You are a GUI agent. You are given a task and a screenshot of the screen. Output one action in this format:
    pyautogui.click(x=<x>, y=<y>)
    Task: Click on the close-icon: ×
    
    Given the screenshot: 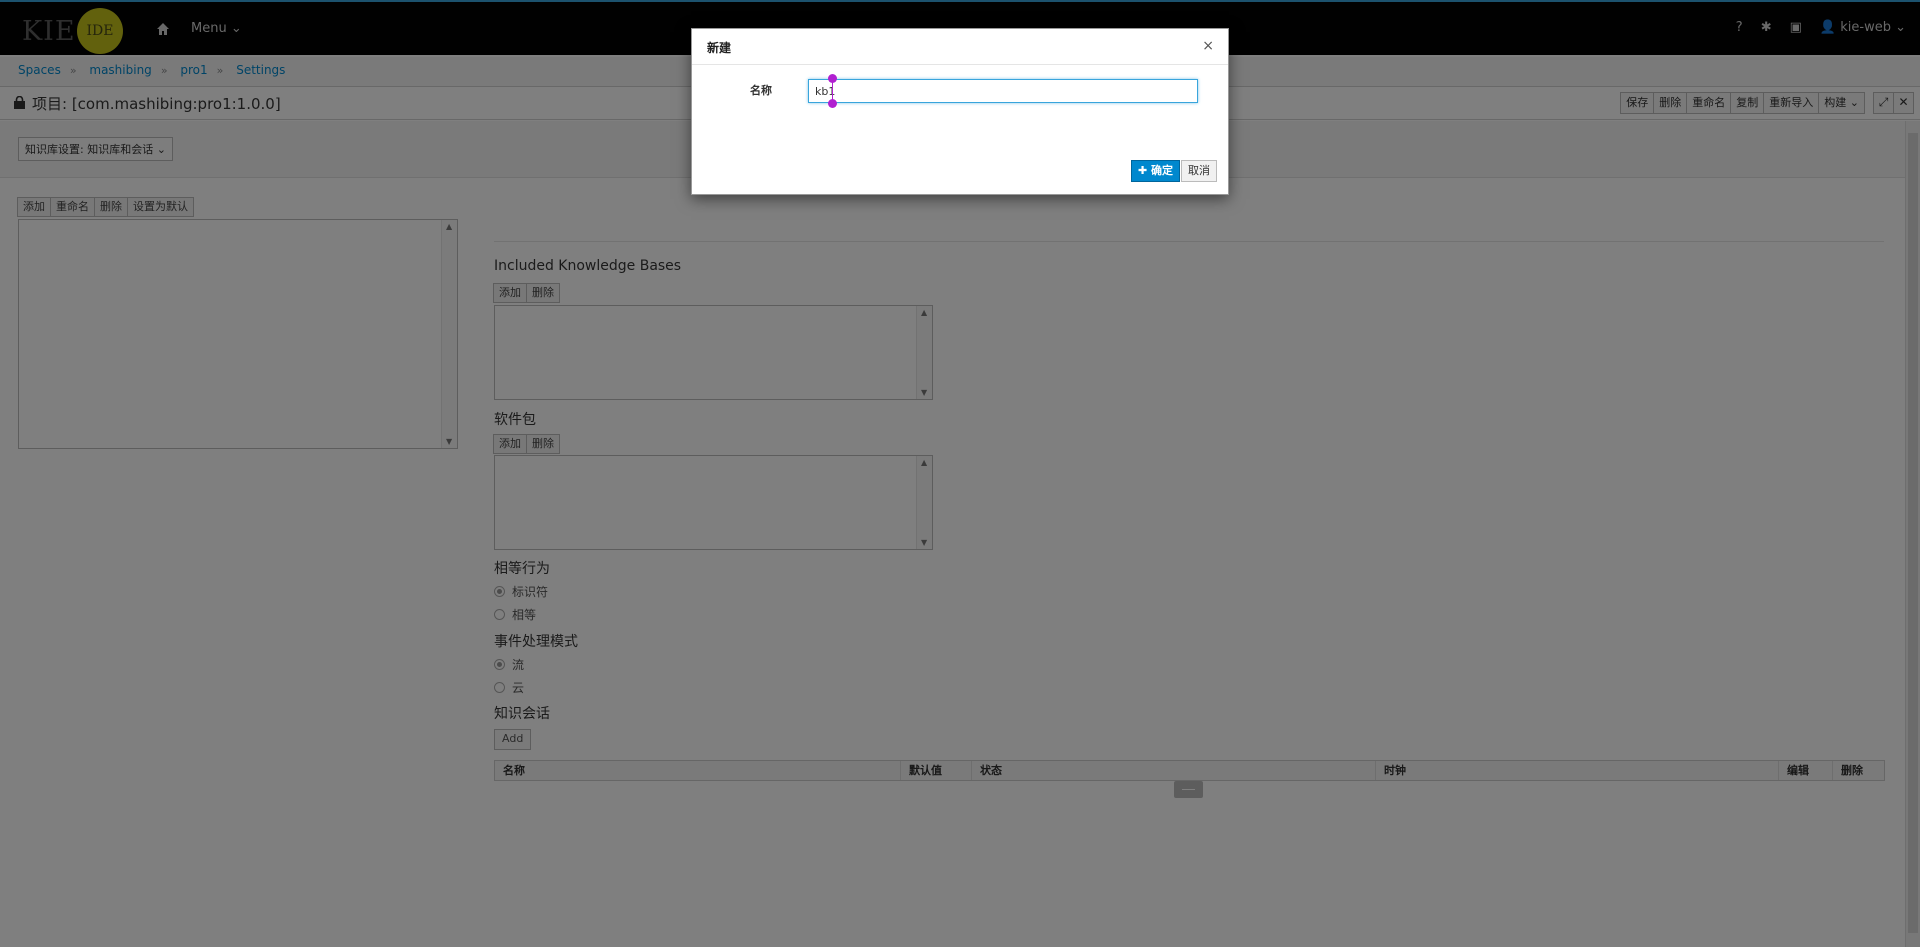 What is the action you would take?
    pyautogui.click(x=1208, y=46)
    